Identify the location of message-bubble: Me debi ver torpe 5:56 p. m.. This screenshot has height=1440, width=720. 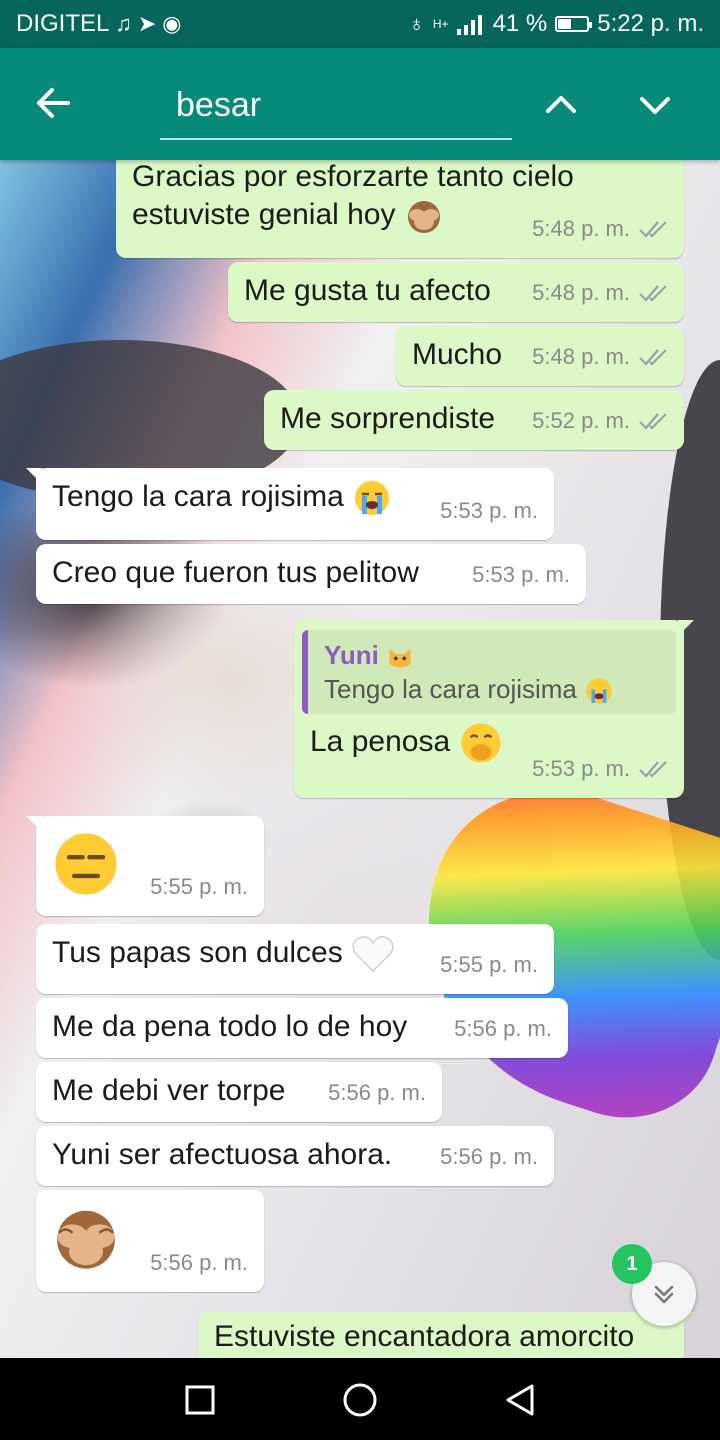
(239, 1092).